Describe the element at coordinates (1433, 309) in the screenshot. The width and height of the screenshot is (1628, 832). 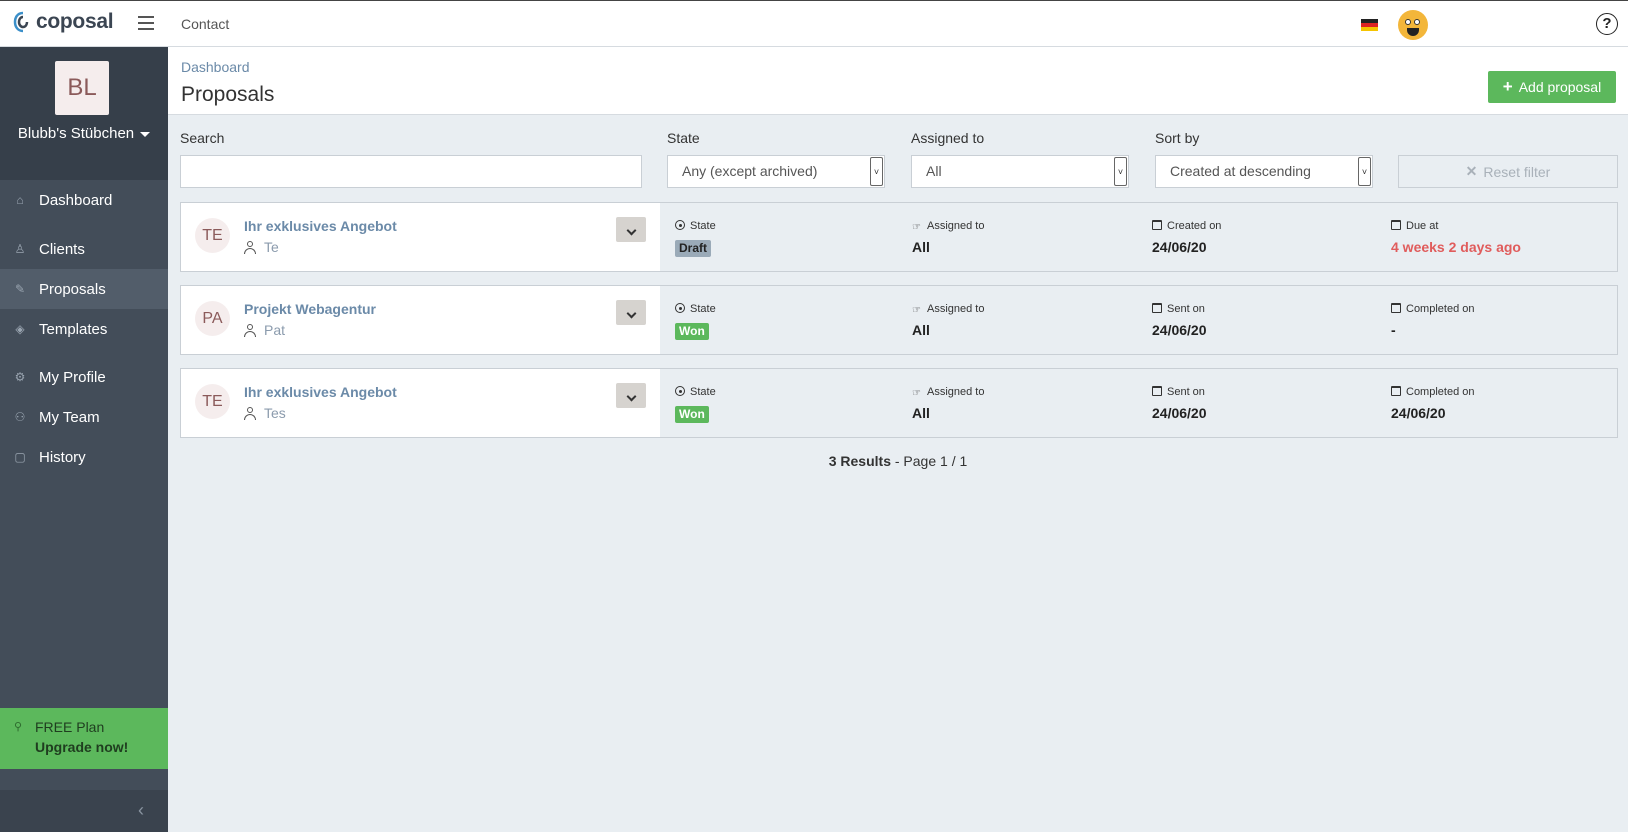
I see `date2-label: Completed on` at that location.